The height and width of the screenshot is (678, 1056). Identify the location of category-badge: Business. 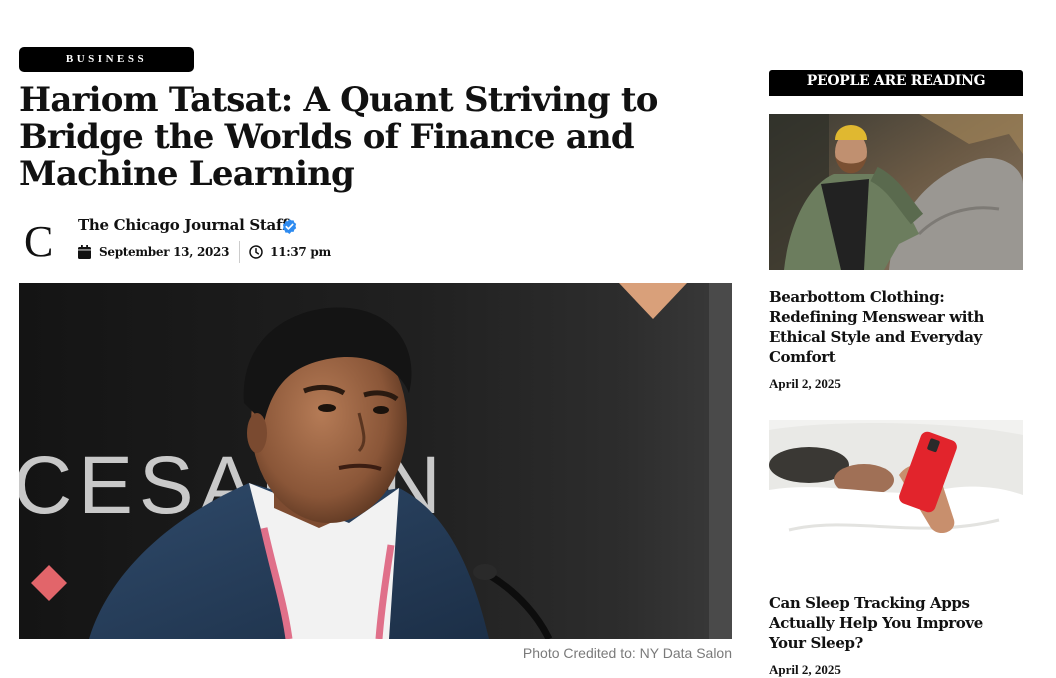
(106, 59).